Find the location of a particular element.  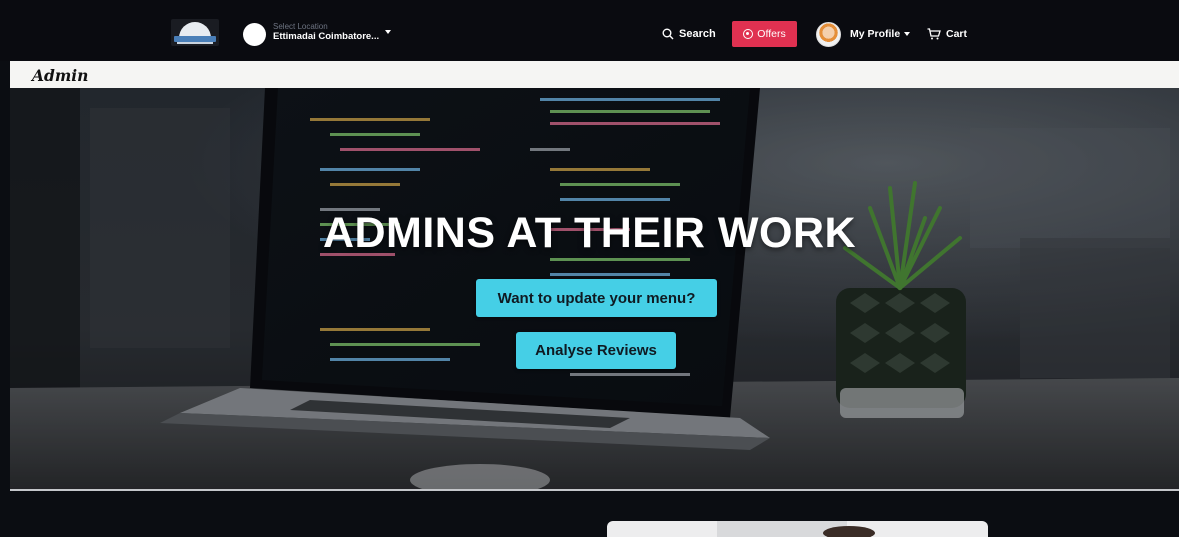

profile-avatar is located at coordinates (828, 34).